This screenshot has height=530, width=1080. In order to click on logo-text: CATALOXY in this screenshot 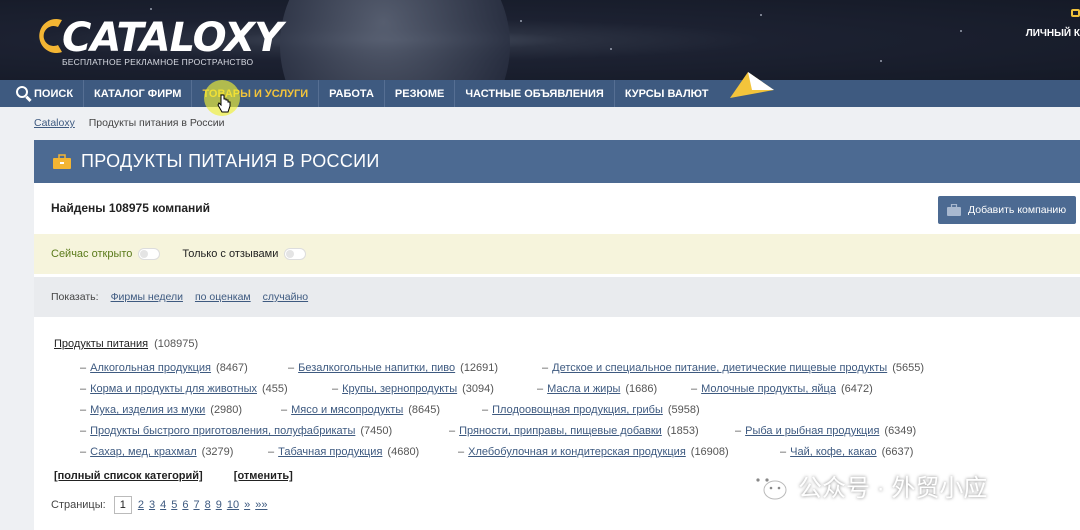, I will do `click(172, 38)`.